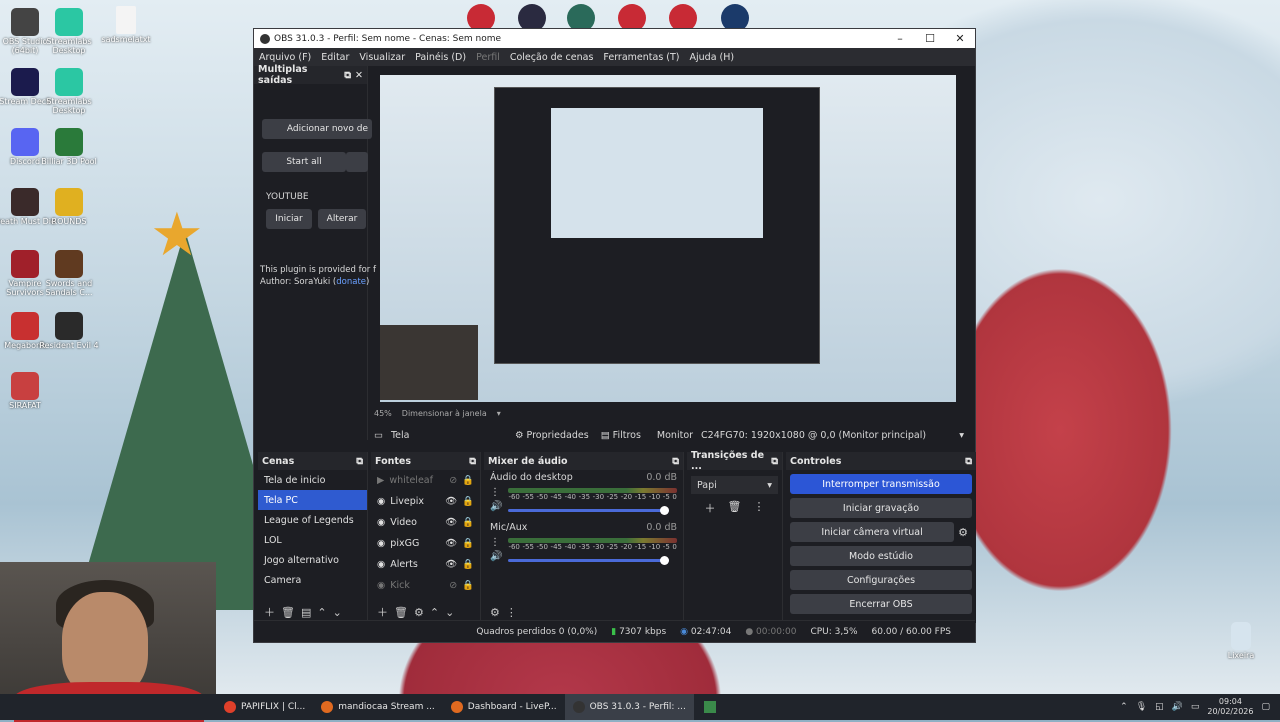  Describe the element at coordinates (306, 612) in the screenshot. I see `filter-icon: ▤` at that location.